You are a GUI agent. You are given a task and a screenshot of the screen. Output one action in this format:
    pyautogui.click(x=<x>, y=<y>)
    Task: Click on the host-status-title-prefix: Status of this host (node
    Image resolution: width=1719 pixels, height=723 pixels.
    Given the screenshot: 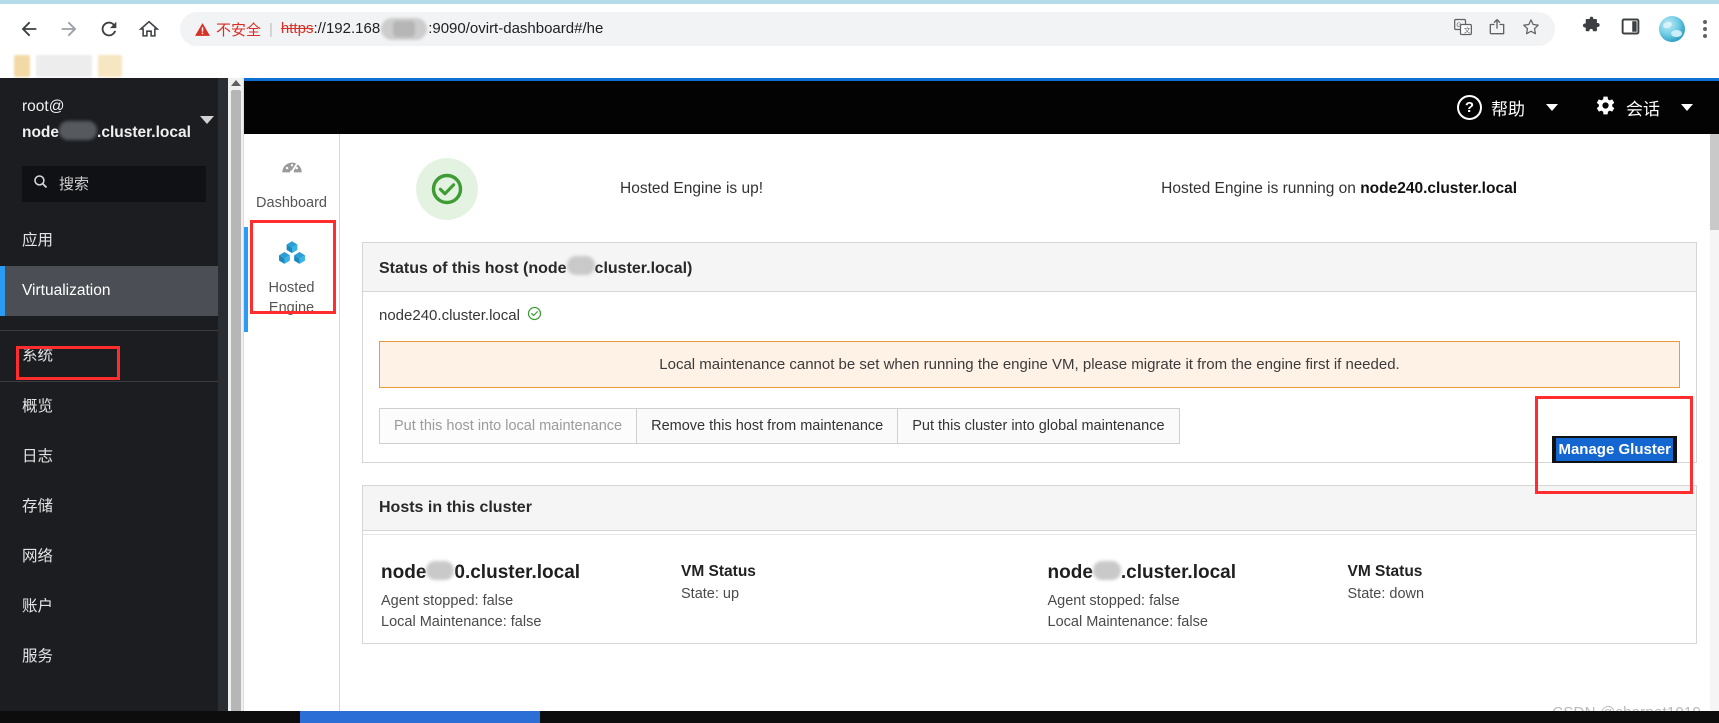 What is the action you would take?
    pyautogui.click(x=473, y=268)
    